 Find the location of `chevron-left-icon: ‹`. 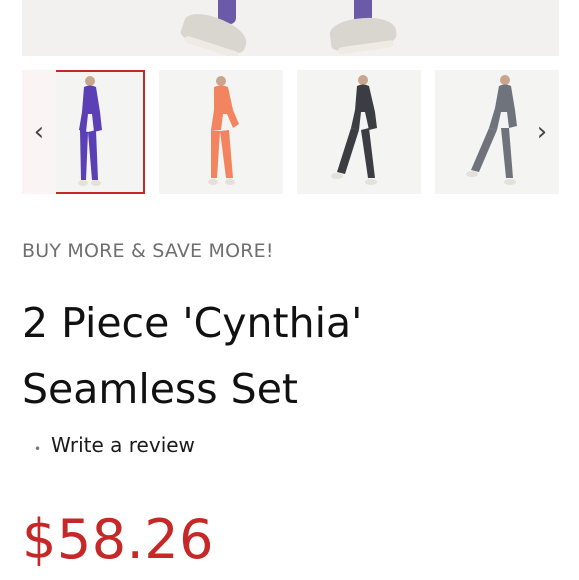

chevron-left-icon: ‹ is located at coordinates (39, 132).